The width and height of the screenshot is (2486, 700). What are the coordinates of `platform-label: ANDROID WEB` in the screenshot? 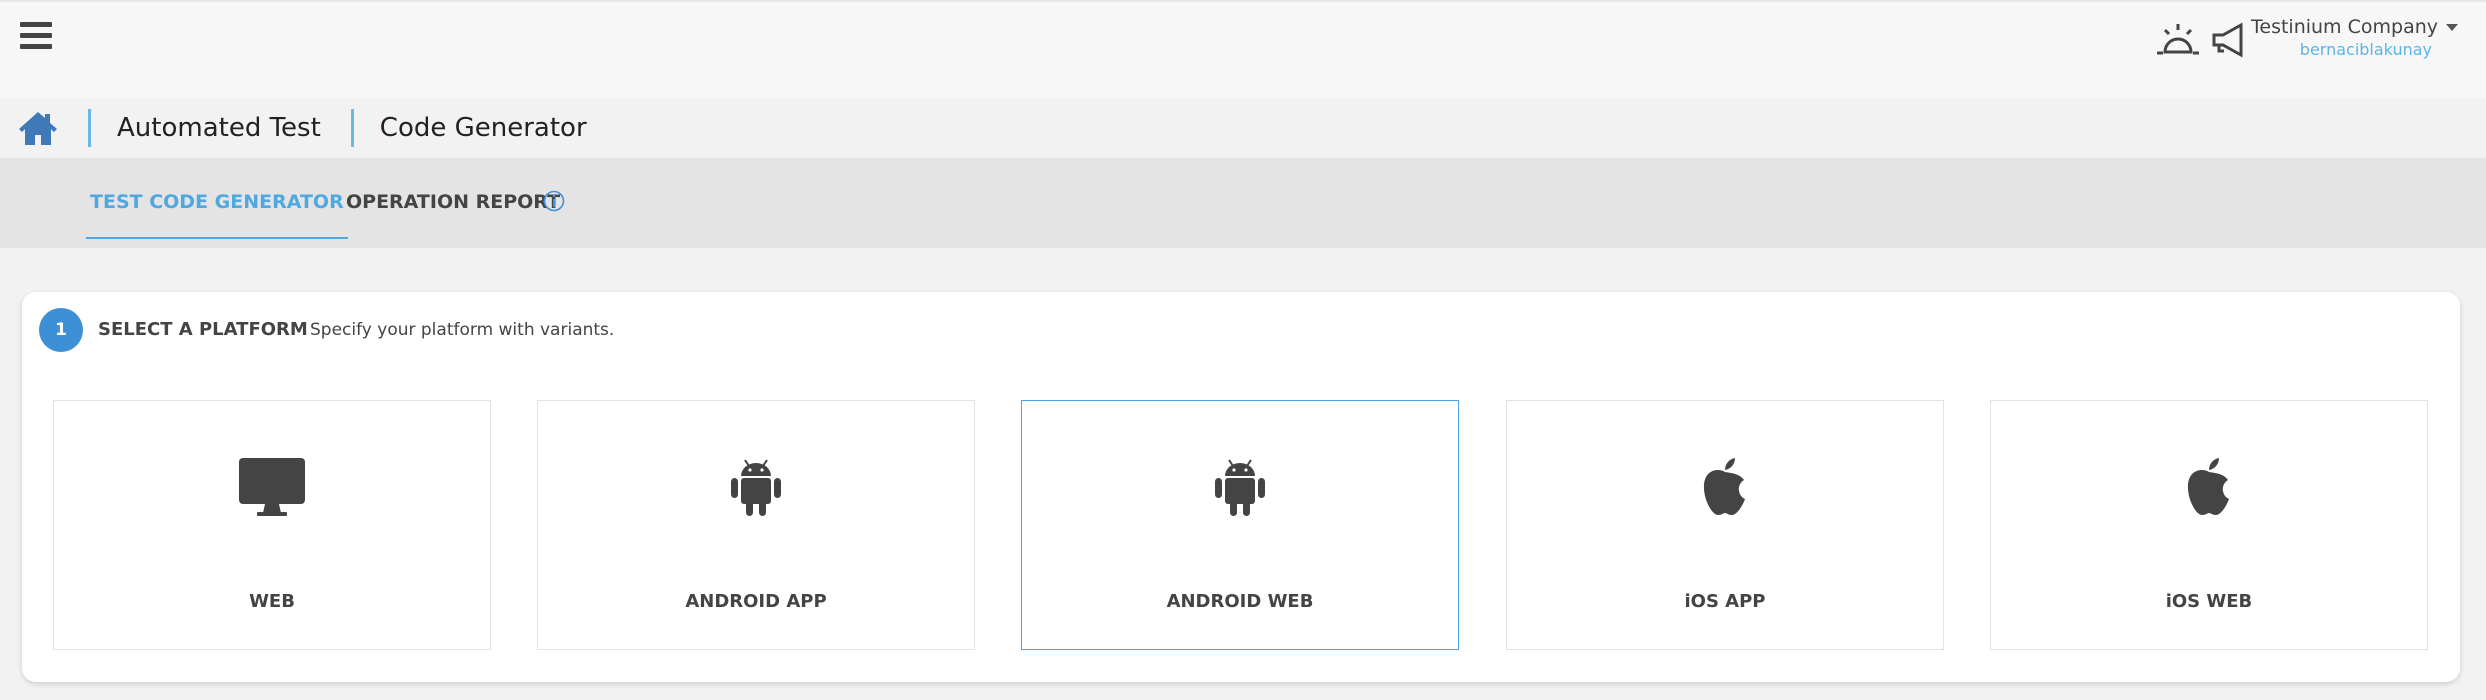 It's located at (1240, 601).